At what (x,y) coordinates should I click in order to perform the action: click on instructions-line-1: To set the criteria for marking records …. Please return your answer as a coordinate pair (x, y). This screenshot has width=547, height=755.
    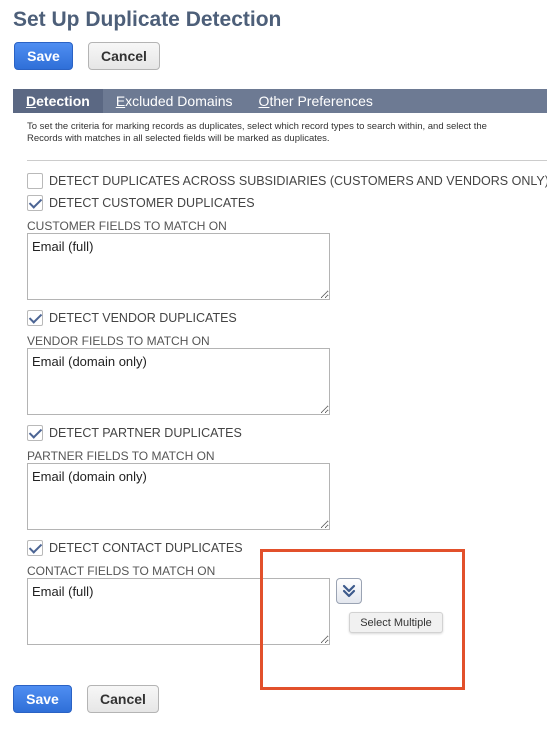
    Looking at the image, I should click on (257, 126).